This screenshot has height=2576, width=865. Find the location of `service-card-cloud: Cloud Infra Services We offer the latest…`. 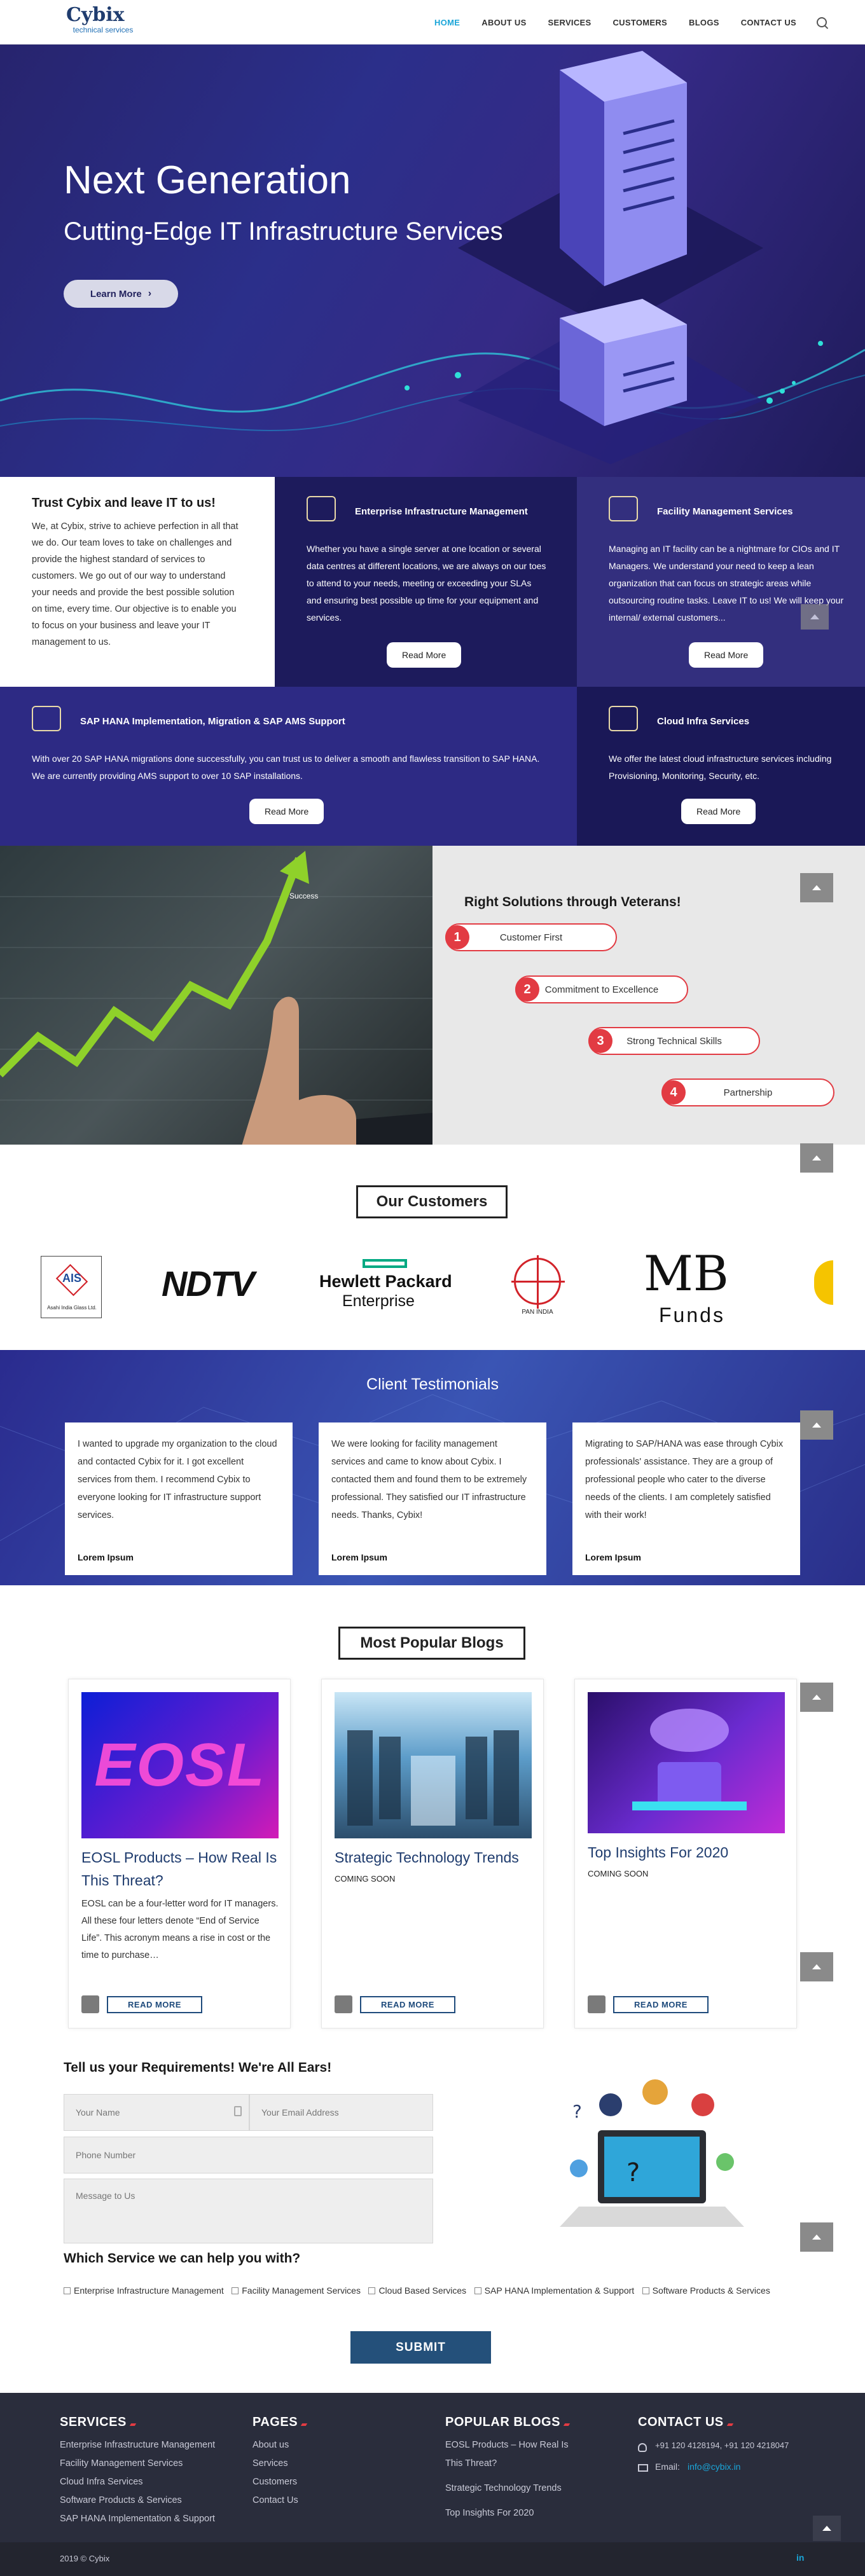

service-card-cloud: Cloud Infra Services We offer the latest… is located at coordinates (721, 766).